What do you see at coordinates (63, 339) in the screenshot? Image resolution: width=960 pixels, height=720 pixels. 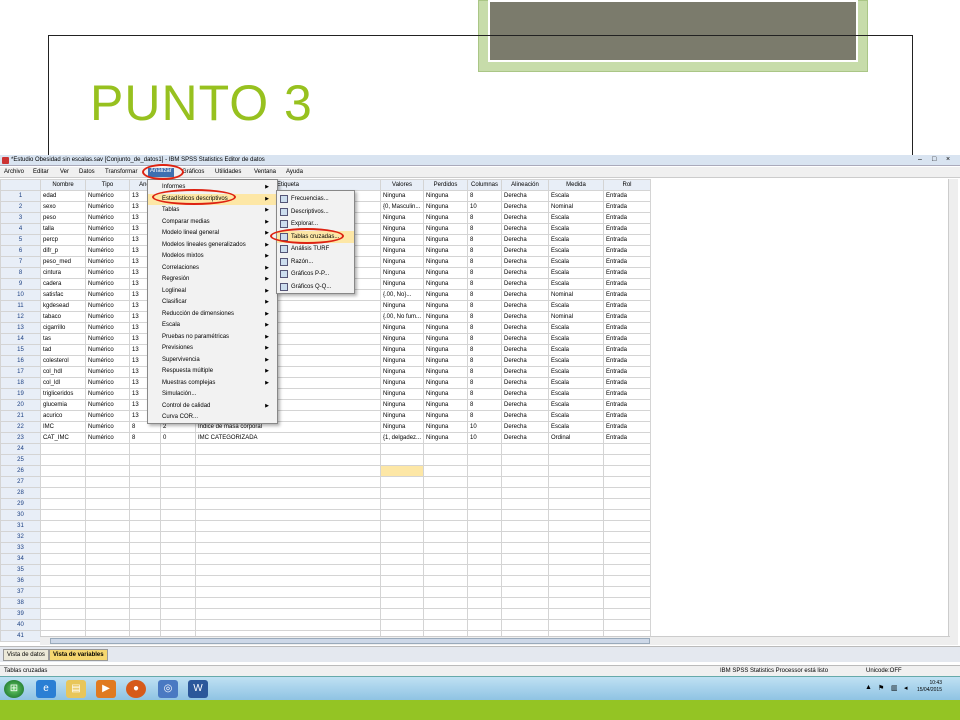 I see `cell-nombre: tas` at bounding box center [63, 339].